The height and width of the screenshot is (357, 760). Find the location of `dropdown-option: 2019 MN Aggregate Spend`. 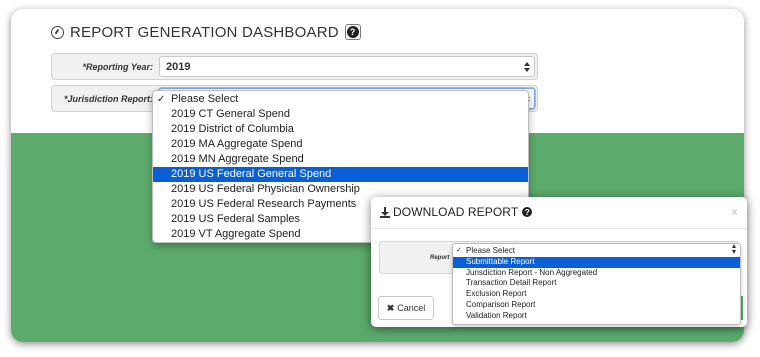

dropdown-option: 2019 MN Aggregate Spend is located at coordinates (340, 159).